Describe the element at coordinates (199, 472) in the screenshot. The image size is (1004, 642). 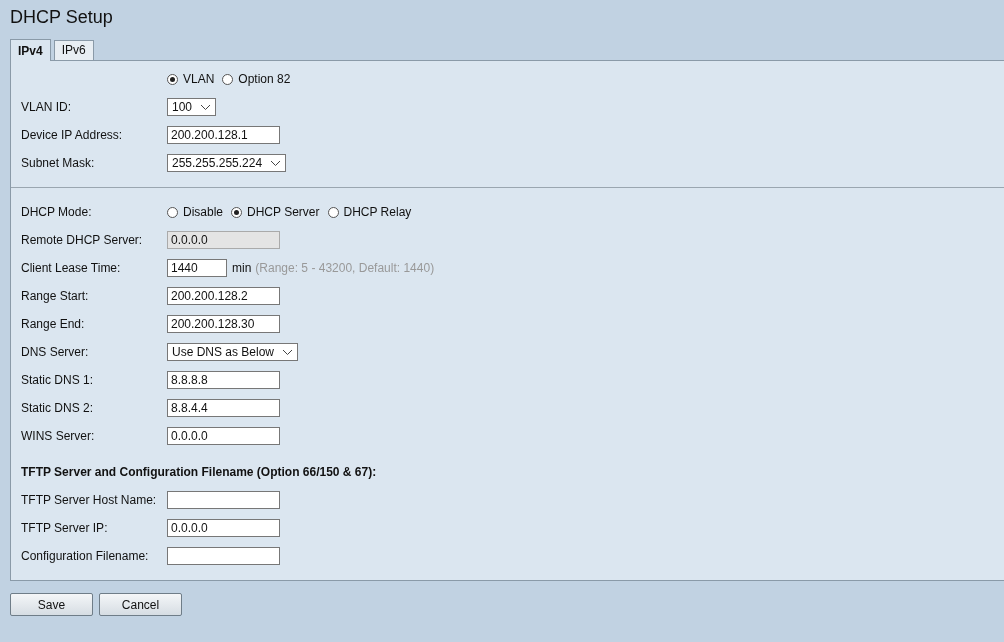
I see `section-heading: TFTP Server and Configuration Filename (Option 66/150 & 67):` at that location.